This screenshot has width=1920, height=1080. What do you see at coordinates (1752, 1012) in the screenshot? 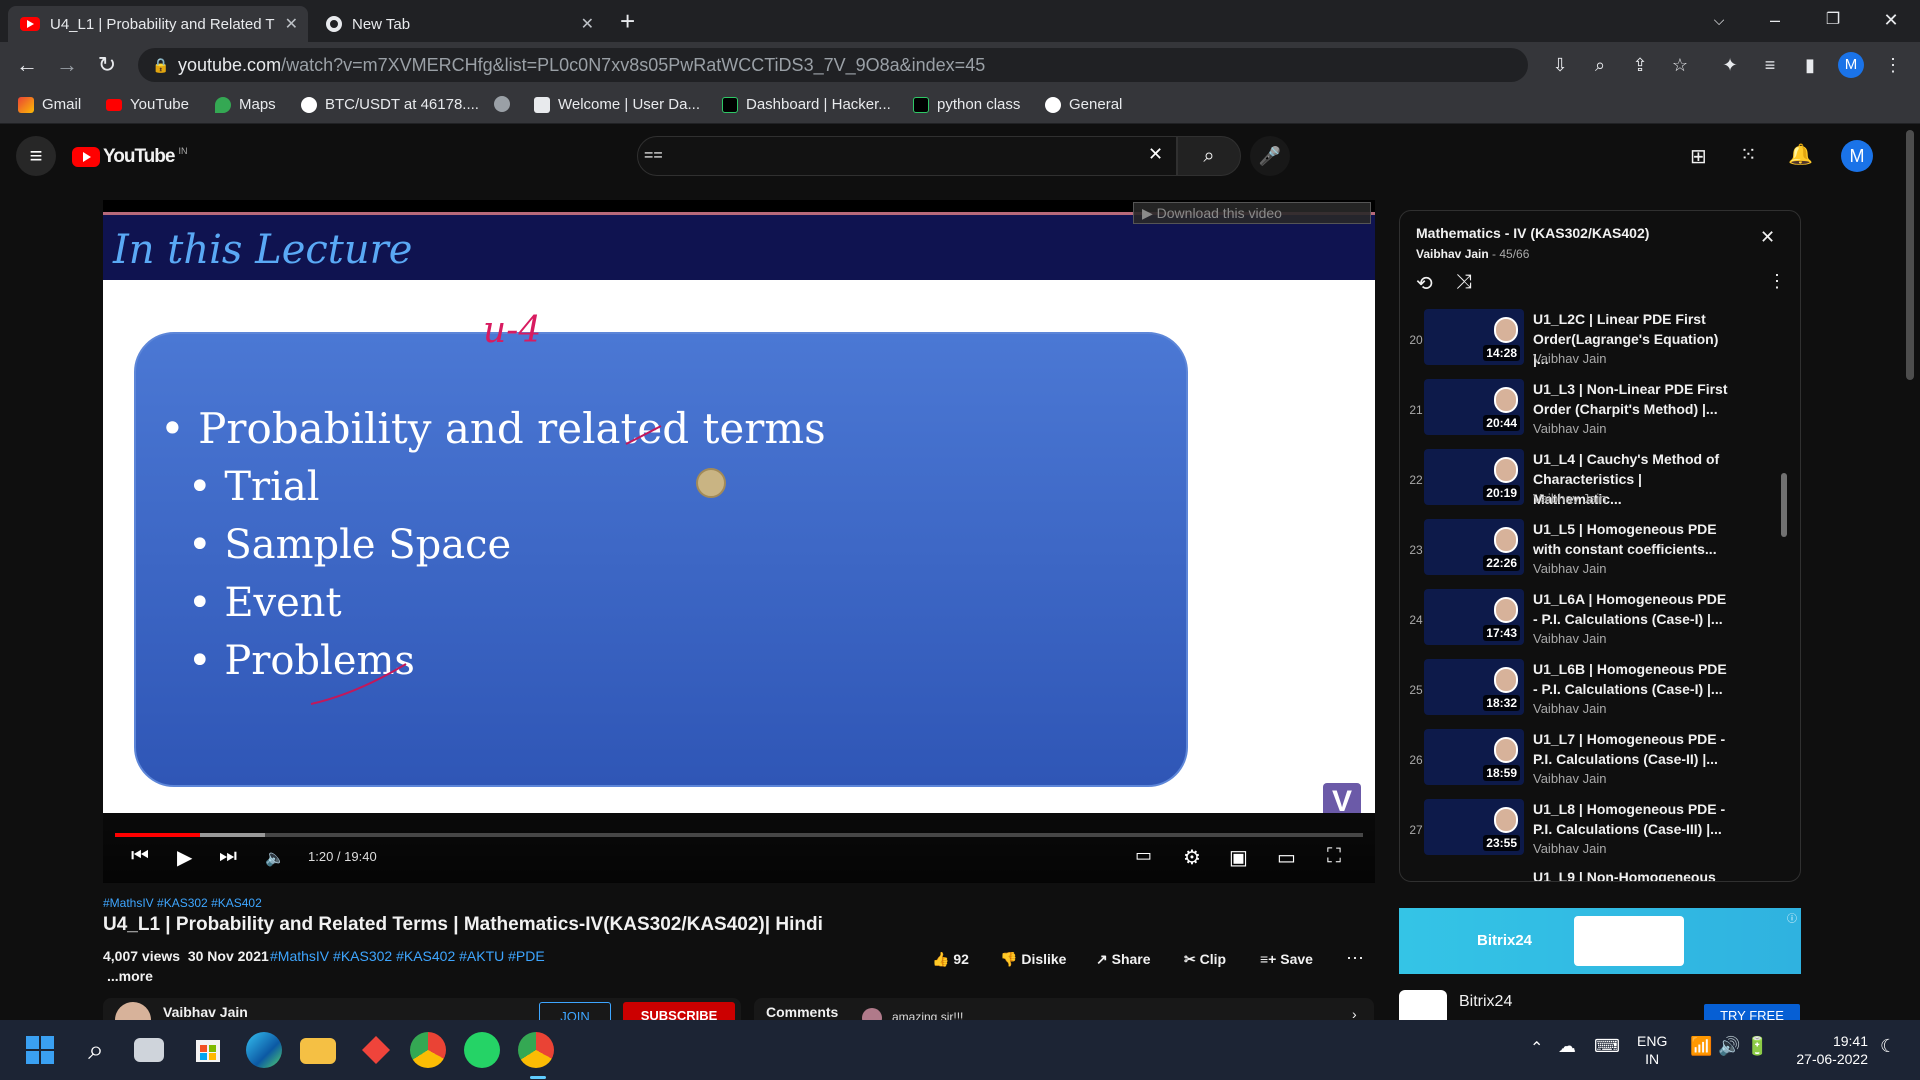
I see `ad-cta-button: TRY FREE` at bounding box center [1752, 1012].